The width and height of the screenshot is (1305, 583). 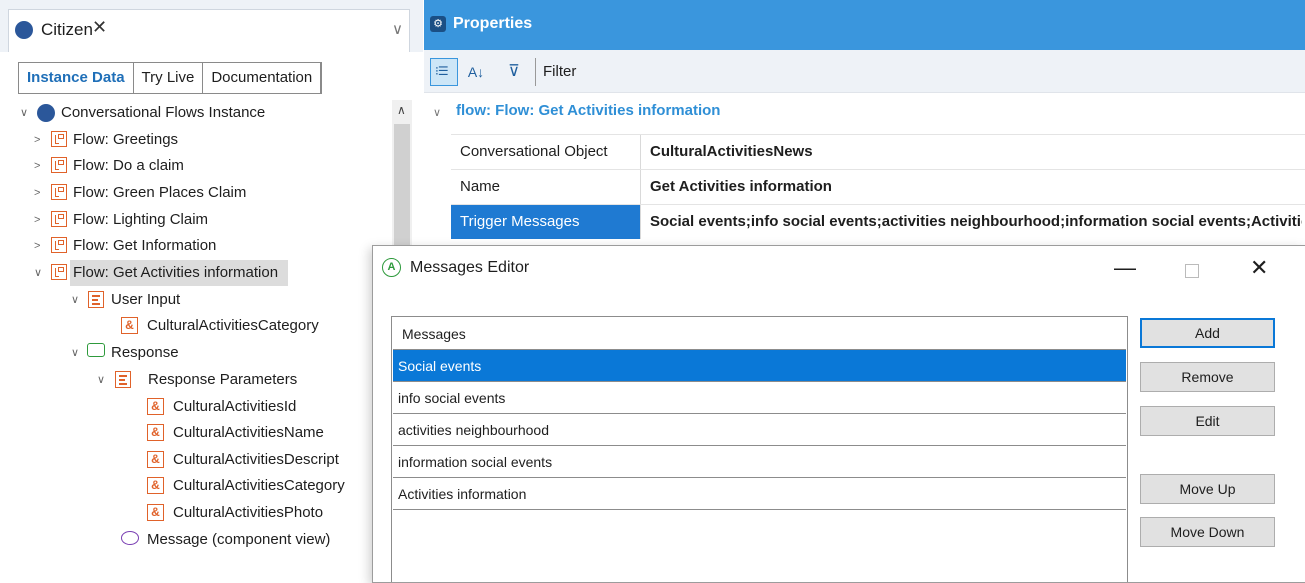 I want to click on close-icon: ✕, so click(x=1259, y=268).